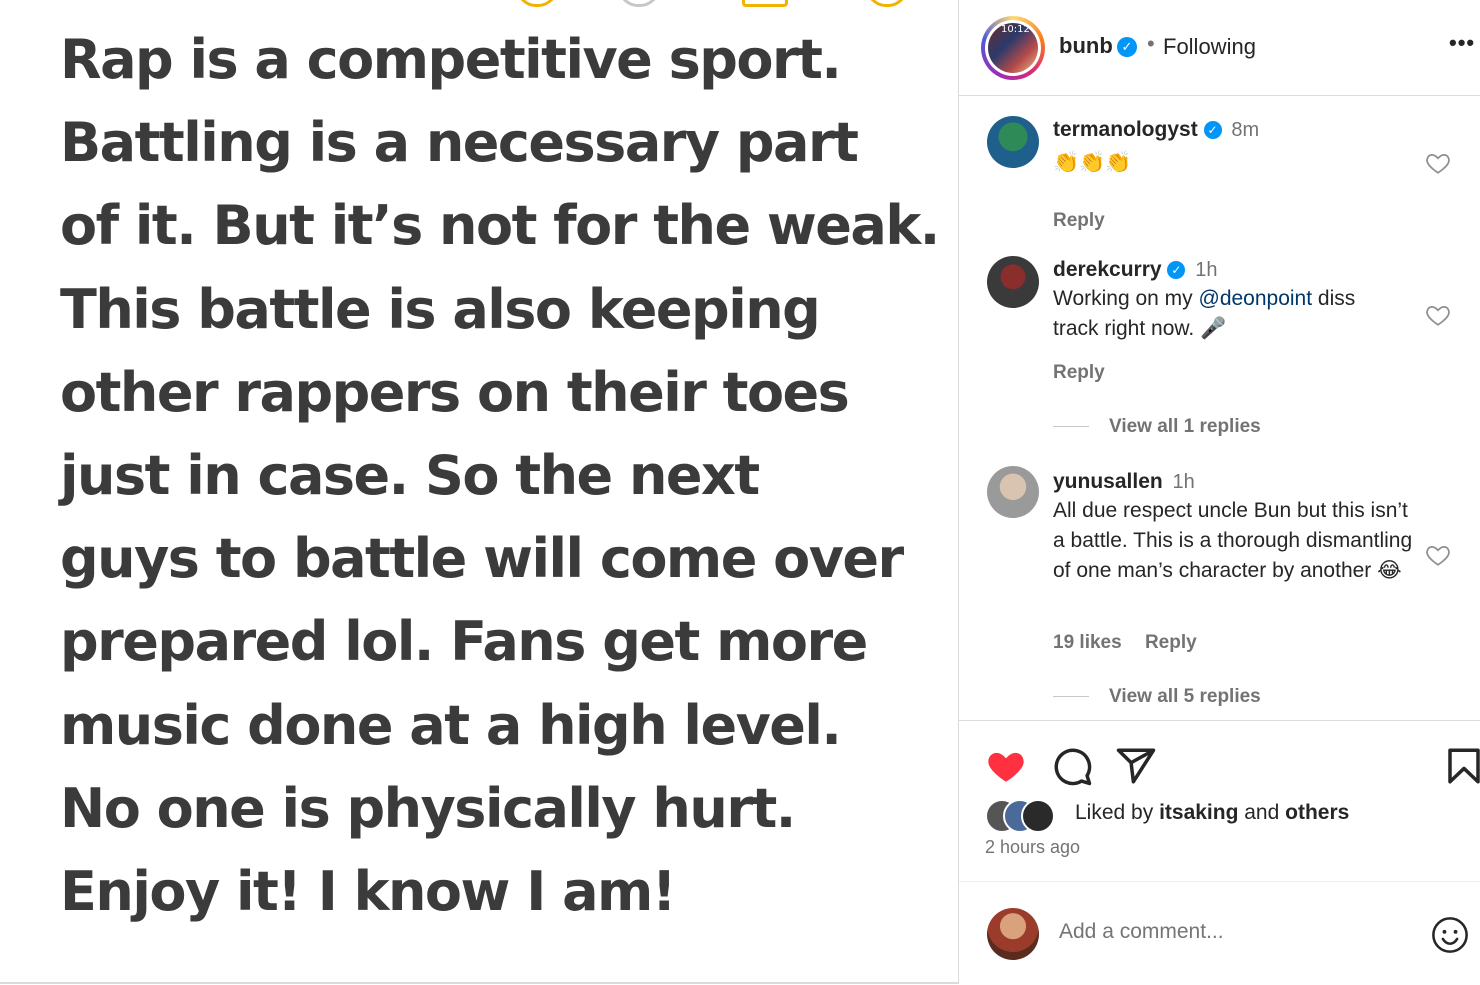  Describe the element at coordinates (1013, 934) in the screenshot. I see `current-user-avatar` at that location.